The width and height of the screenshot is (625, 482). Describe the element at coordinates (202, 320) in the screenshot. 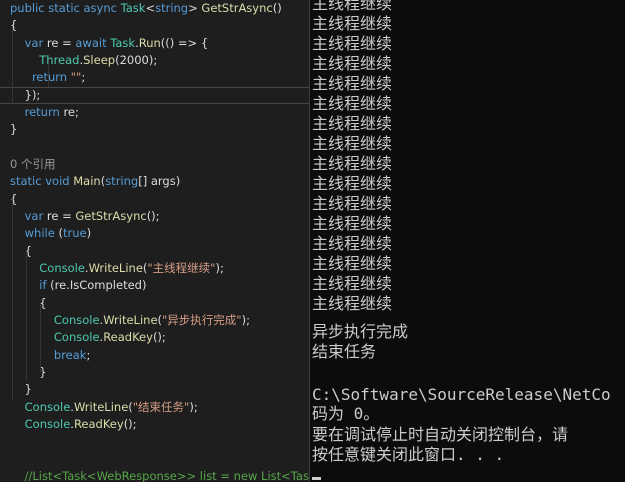

I see `code-token: "异步执行完成"` at that location.